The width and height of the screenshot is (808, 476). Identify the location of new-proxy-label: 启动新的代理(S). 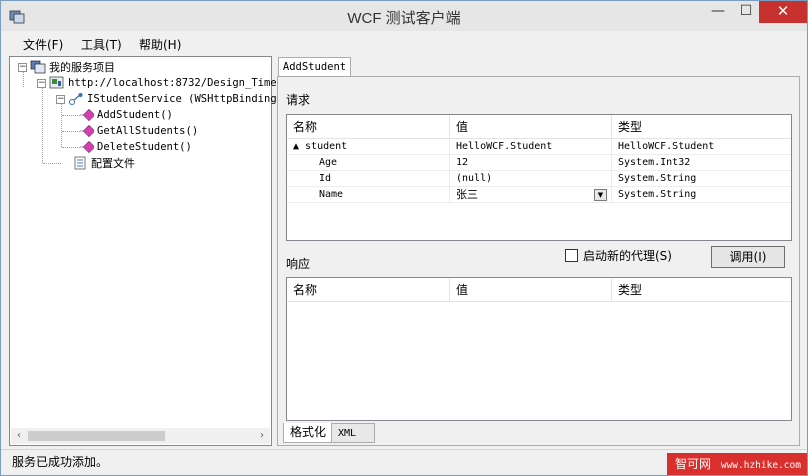
(627, 256).